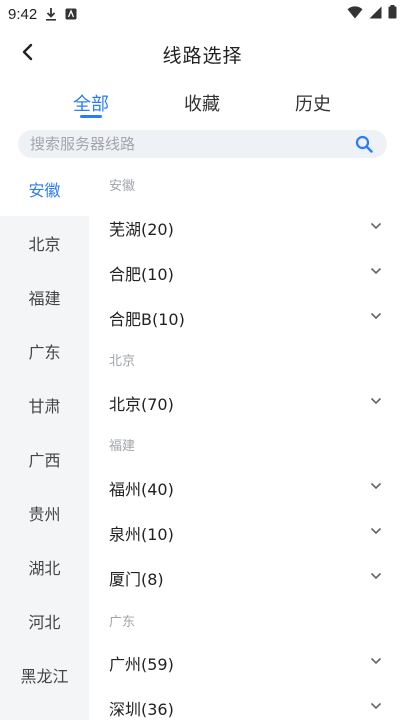 Image resolution: width=405 pixels, height=720 pixels. I want to click on server-label: 芜湖(20), so click(141, 229).